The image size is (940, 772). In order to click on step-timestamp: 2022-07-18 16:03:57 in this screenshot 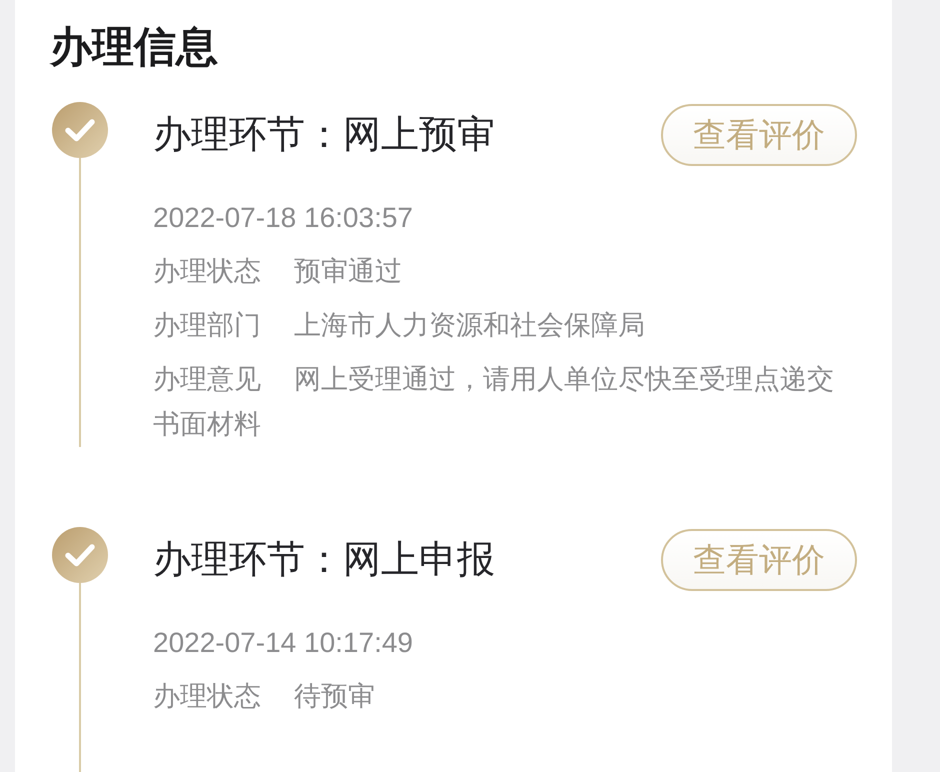, I will do `click(283, 218)`.